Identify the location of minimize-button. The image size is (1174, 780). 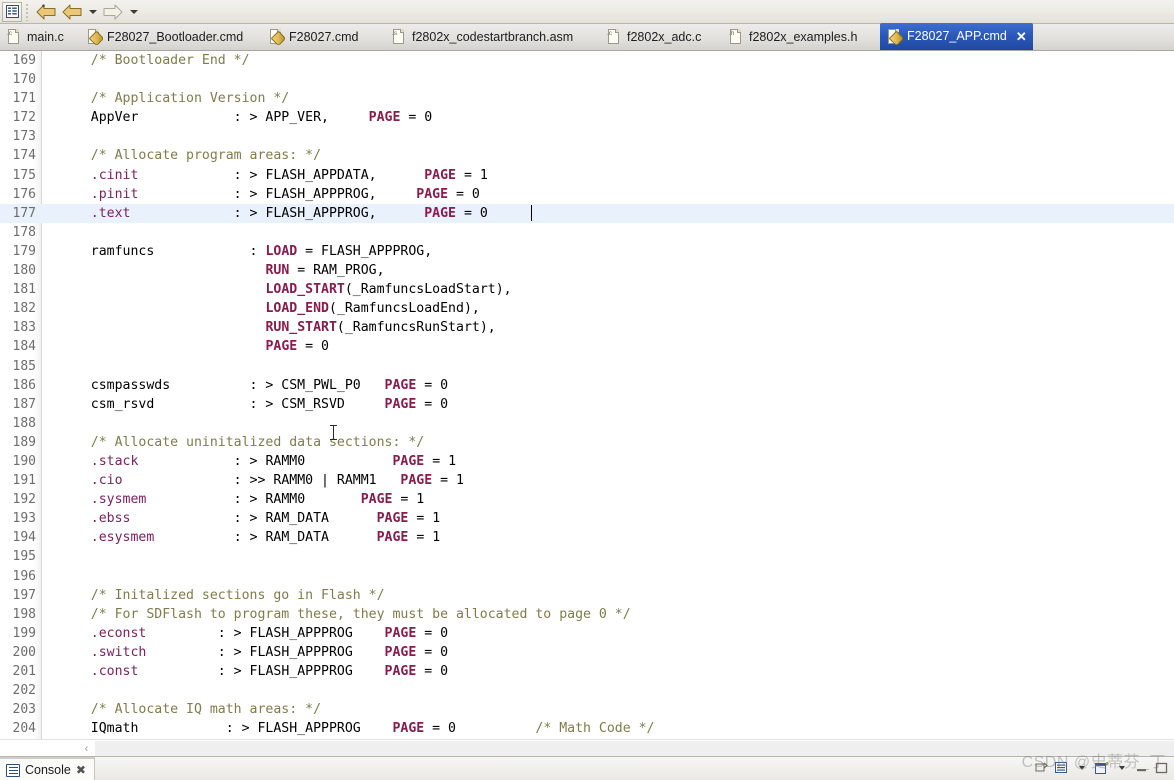
(1141, 768).